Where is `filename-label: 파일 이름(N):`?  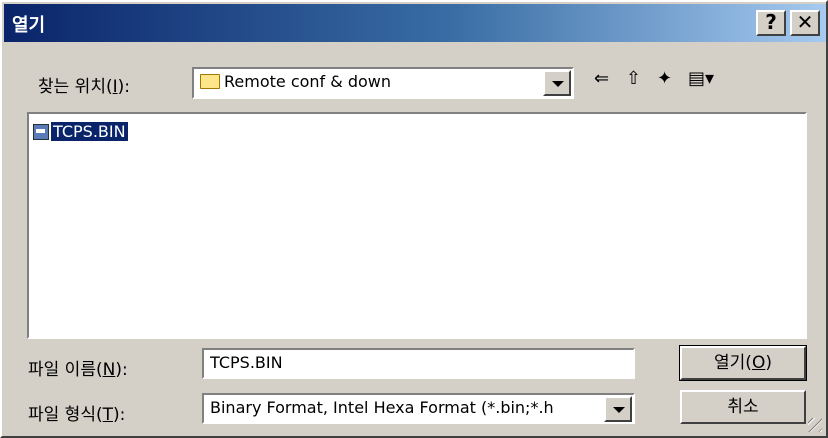 filename-label: 파일 이름(N): is located at coordinates (78, 370).